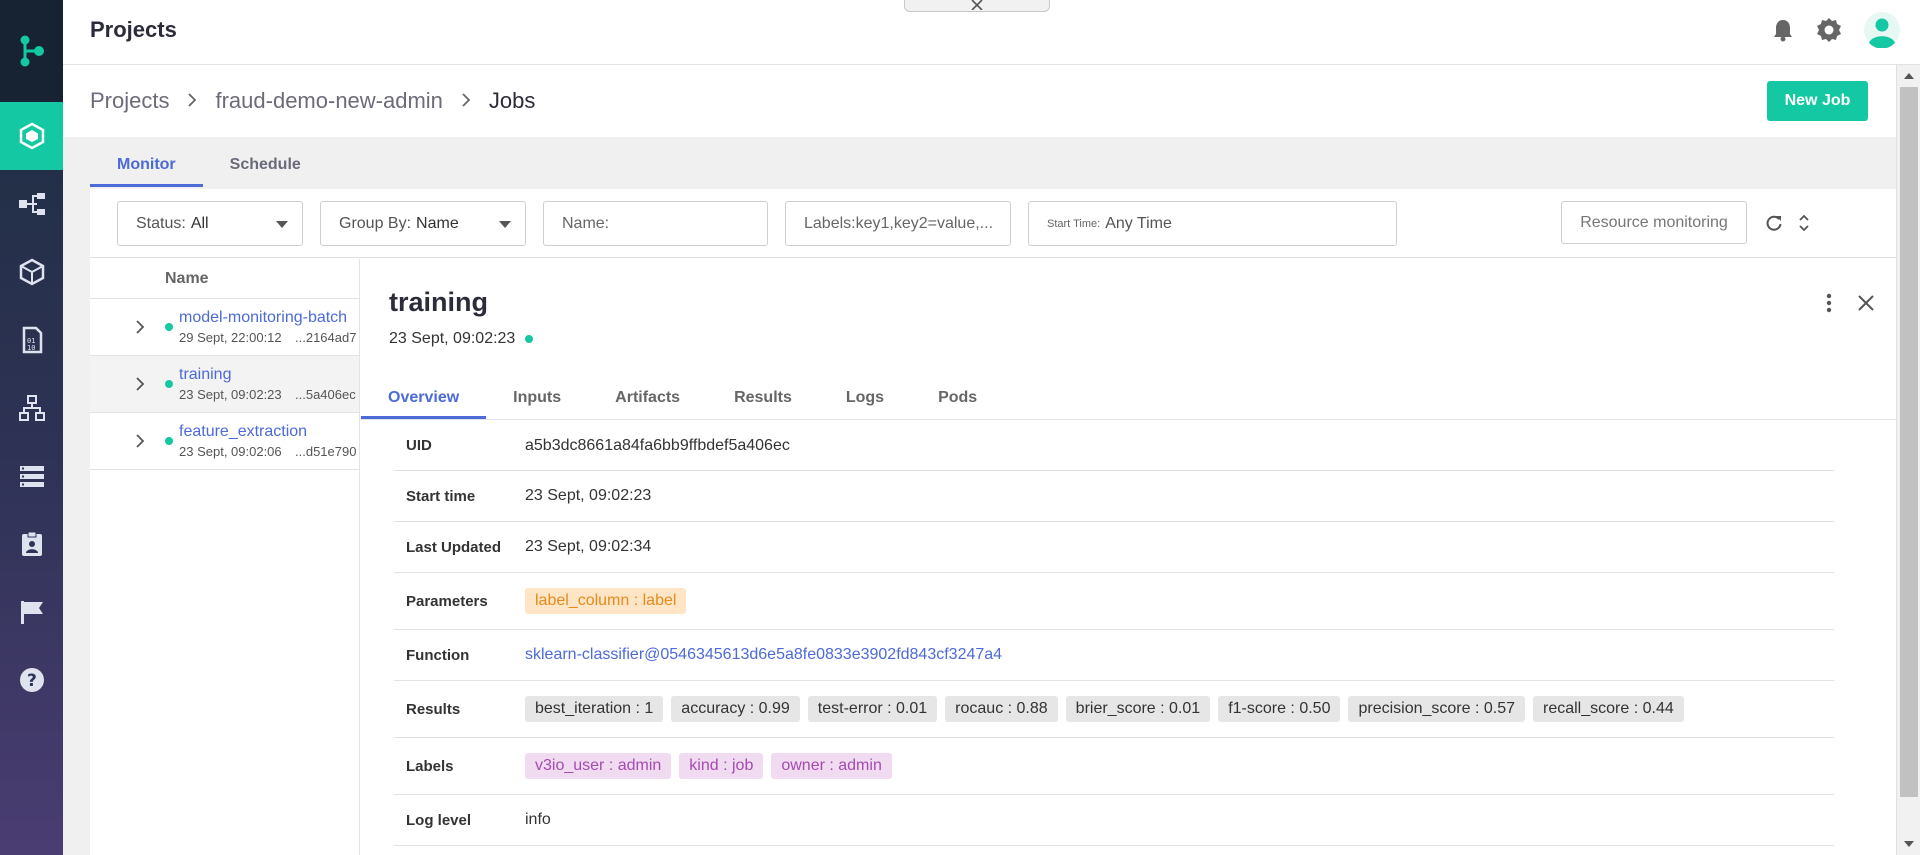 This screenshot has width=1920, height=855. I want to click on projects-icon, so click(31, 136).